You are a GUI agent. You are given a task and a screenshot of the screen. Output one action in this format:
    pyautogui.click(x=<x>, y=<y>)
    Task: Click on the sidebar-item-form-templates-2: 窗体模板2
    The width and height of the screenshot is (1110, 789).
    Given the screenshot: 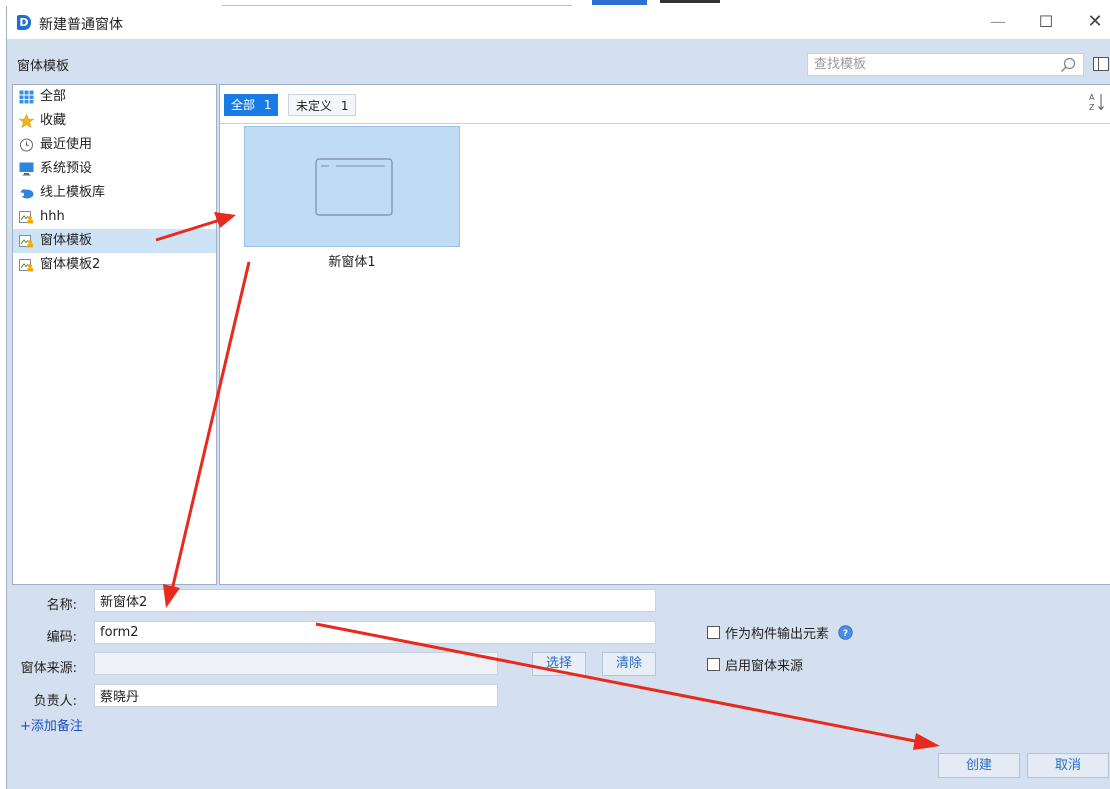 What is the action you would take?
    pyautogui.click(x=114, y=265)
    